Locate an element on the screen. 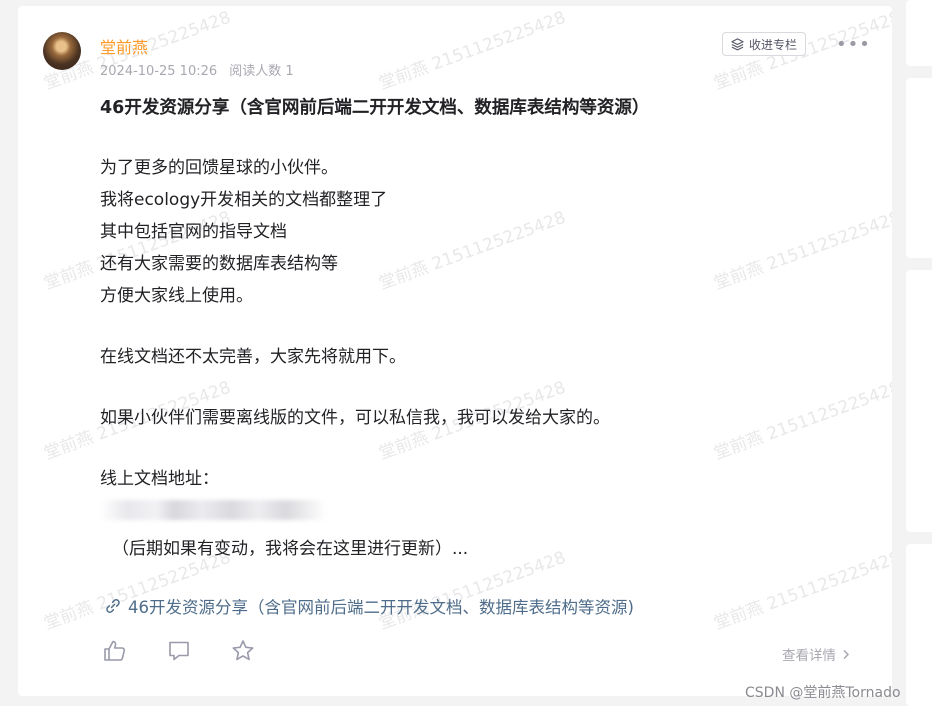 The height and width of the screenshot is (706, 932). post-actions is located at coordinates (179, 651).